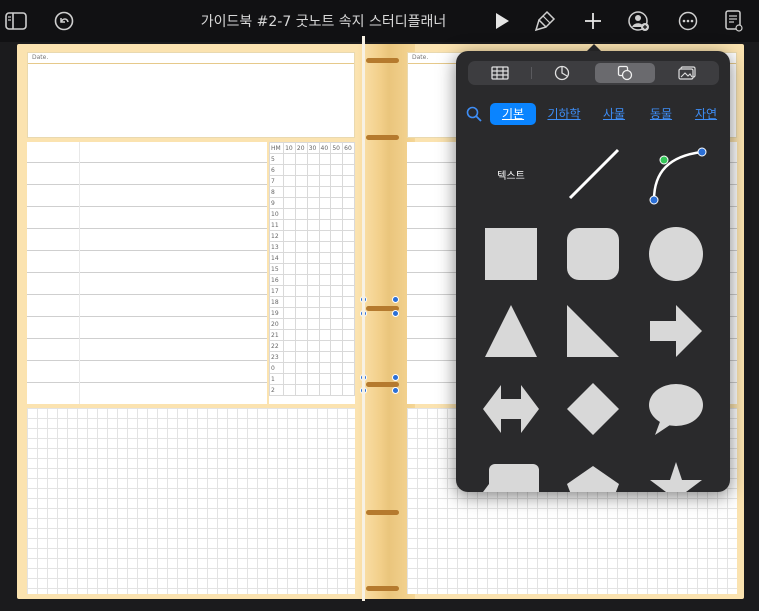  I want to click on format-brush-icon, so click(545, 21).